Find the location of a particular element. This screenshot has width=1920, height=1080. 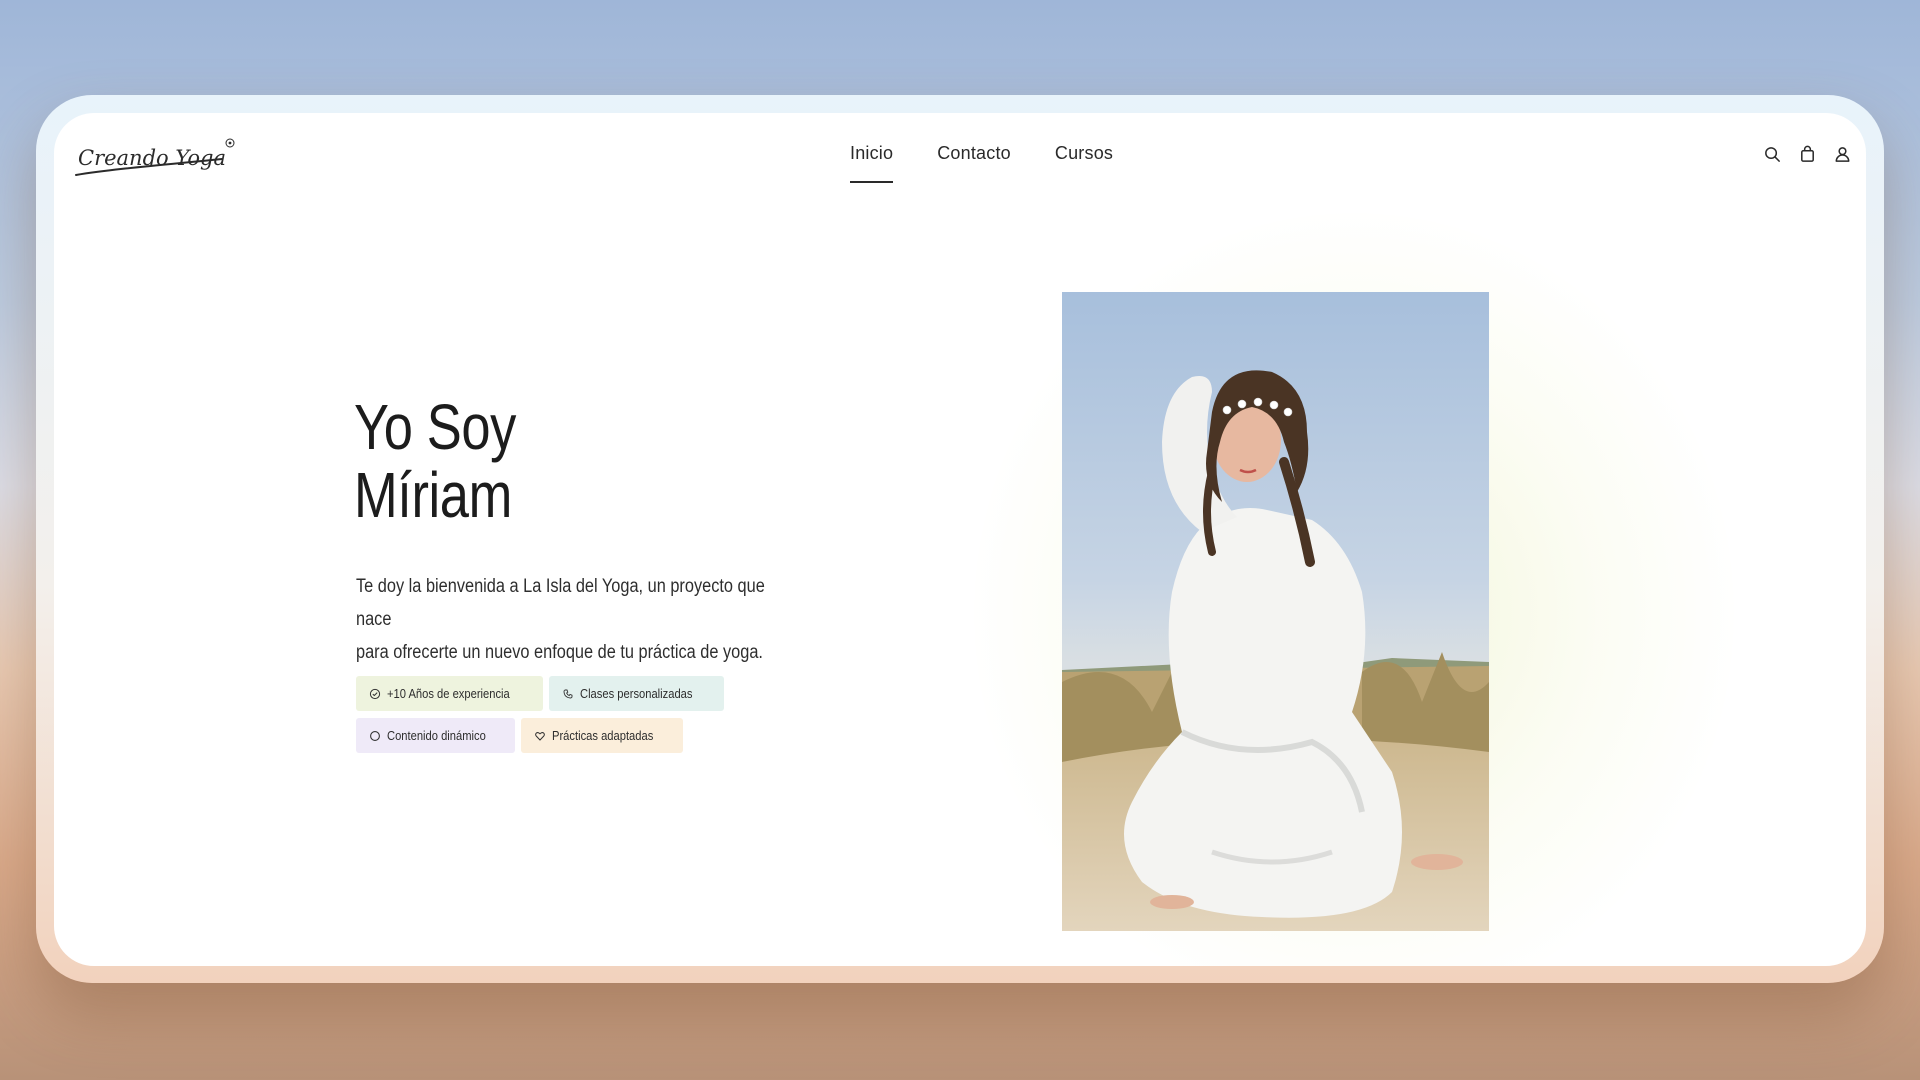

tag-personalized: Clases personalizadas is located at coordinates (636, 693).